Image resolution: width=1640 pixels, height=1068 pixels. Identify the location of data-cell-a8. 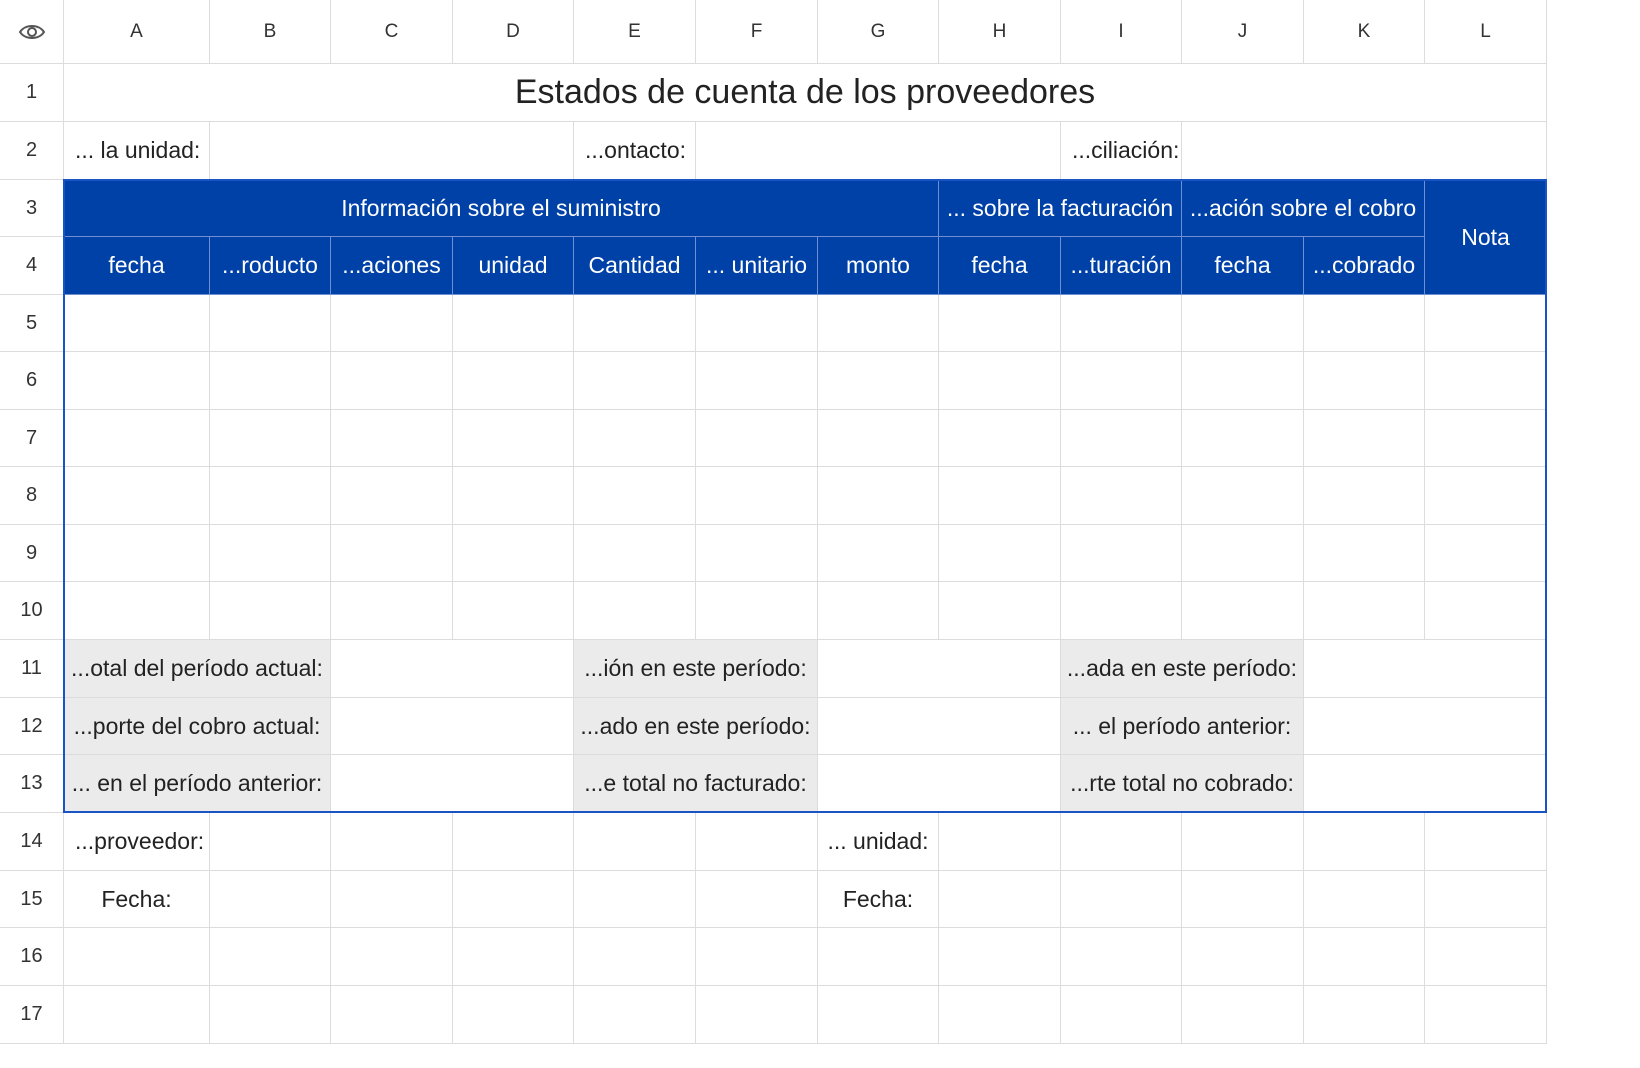
(137, 496).